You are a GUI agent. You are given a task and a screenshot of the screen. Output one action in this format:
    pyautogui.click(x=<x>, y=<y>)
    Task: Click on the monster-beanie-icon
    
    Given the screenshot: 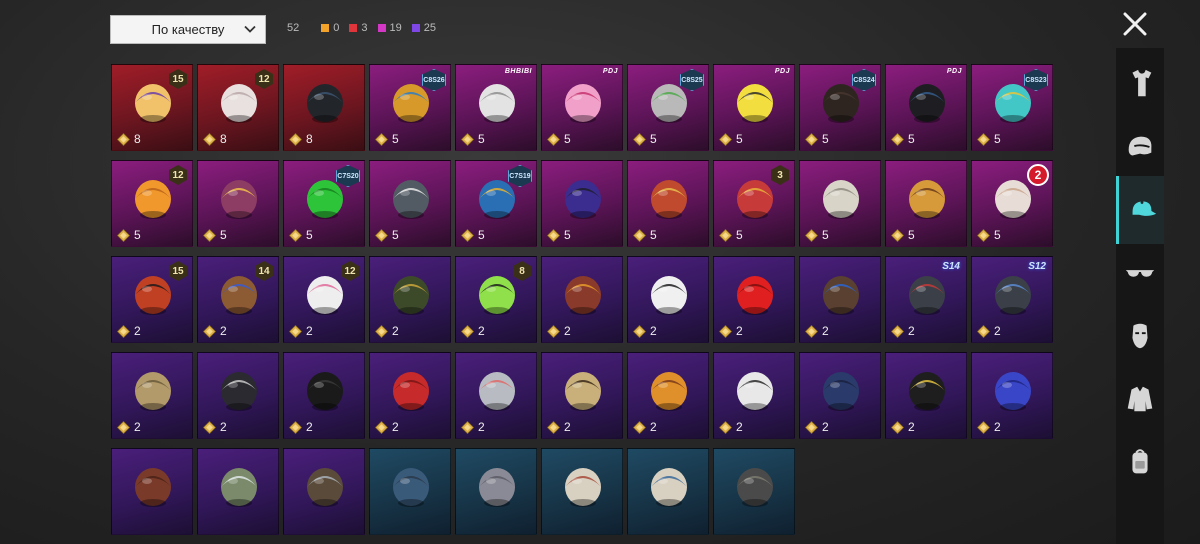 What is the action you would take?
    pyautogui.click(x=583, y=391)
    